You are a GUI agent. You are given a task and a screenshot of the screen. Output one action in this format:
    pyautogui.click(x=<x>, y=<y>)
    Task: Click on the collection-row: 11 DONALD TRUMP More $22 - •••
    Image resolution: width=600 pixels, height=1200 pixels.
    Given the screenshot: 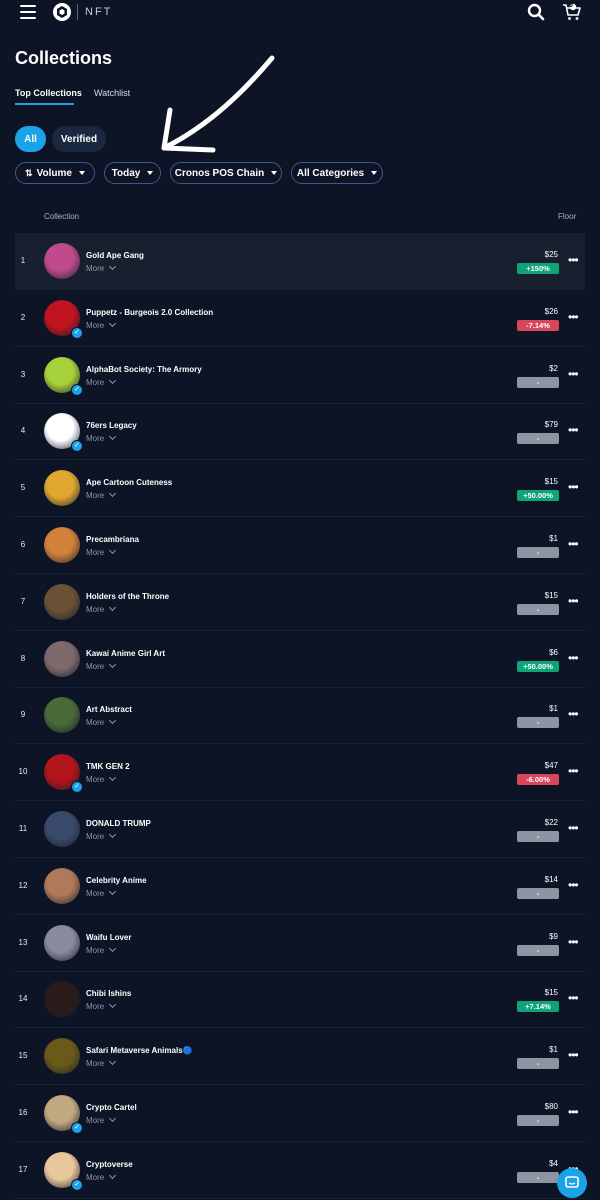 What is the action you would take?
    pyautogui.click(x=300, y=829)
    